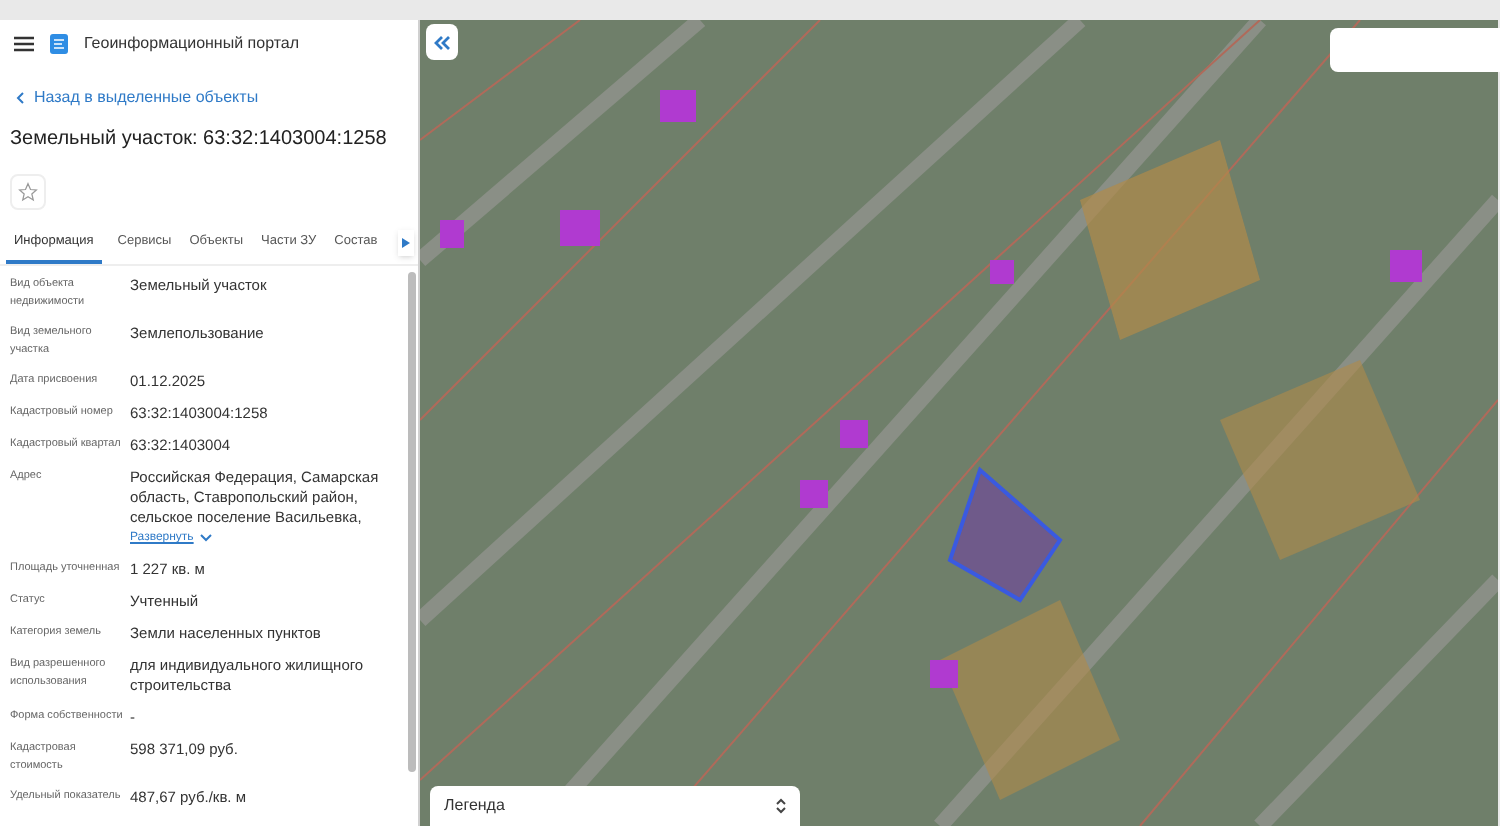 Image resolution: width=1500 pixels, height=826 pixels. What do you see at coordinates (198, 140) in the screenshot?
I see `page-title: Земельный участок: 63:32:1403004:1258` at bounding box center [198, 140].